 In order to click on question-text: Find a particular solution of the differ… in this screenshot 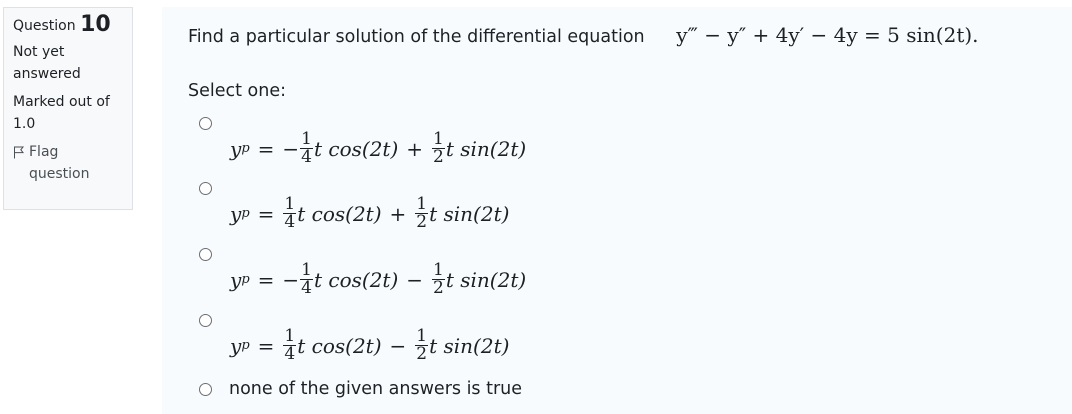, I will do `click(583, 35)`.